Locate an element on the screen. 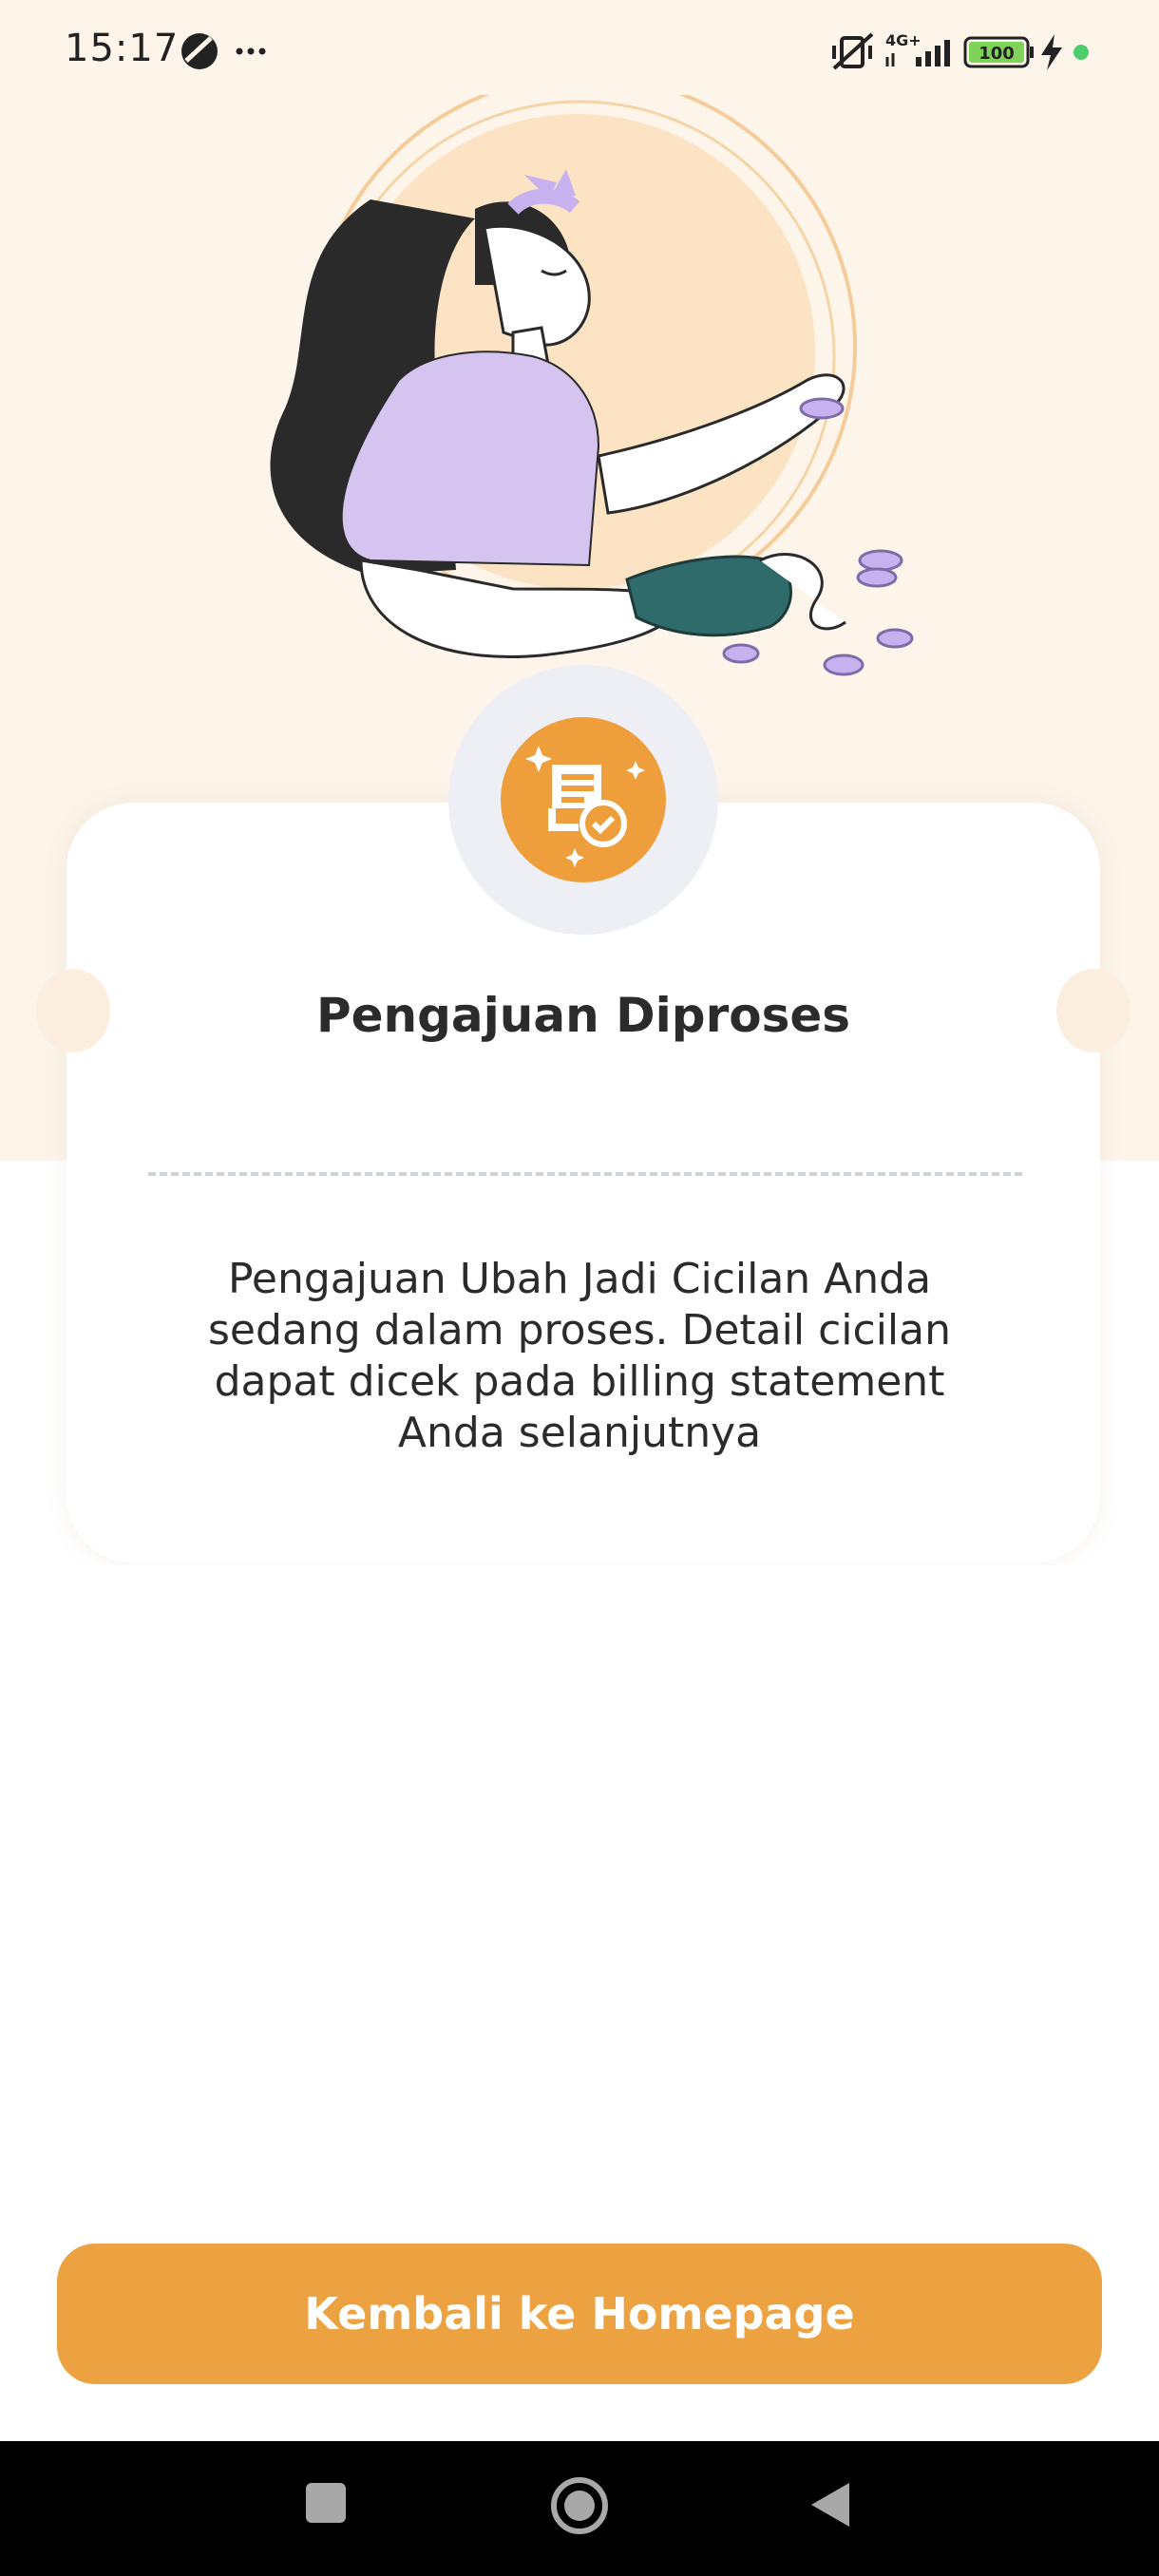 The height and width of the screenshot is (2576, 1159). status-left-icons is located at coordinates (223, 51).